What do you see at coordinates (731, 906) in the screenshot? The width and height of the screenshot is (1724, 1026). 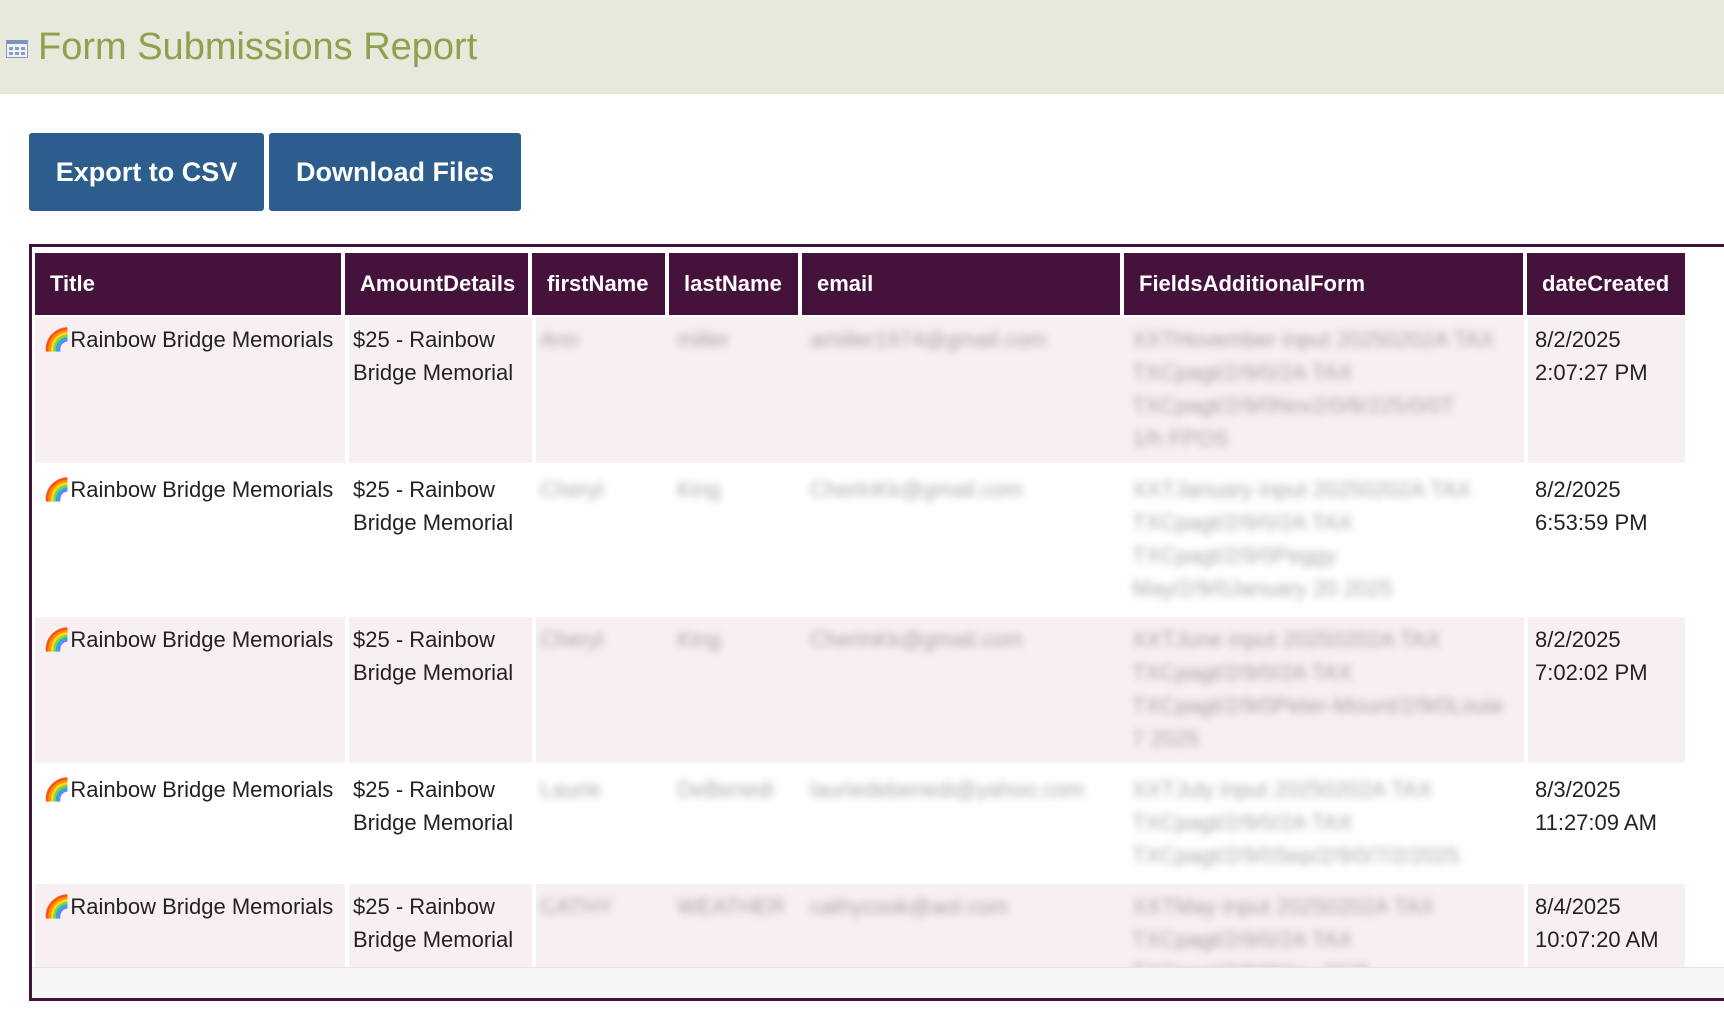 I see `last-name-cell: WEATHER` at bounding box center [731, 906].